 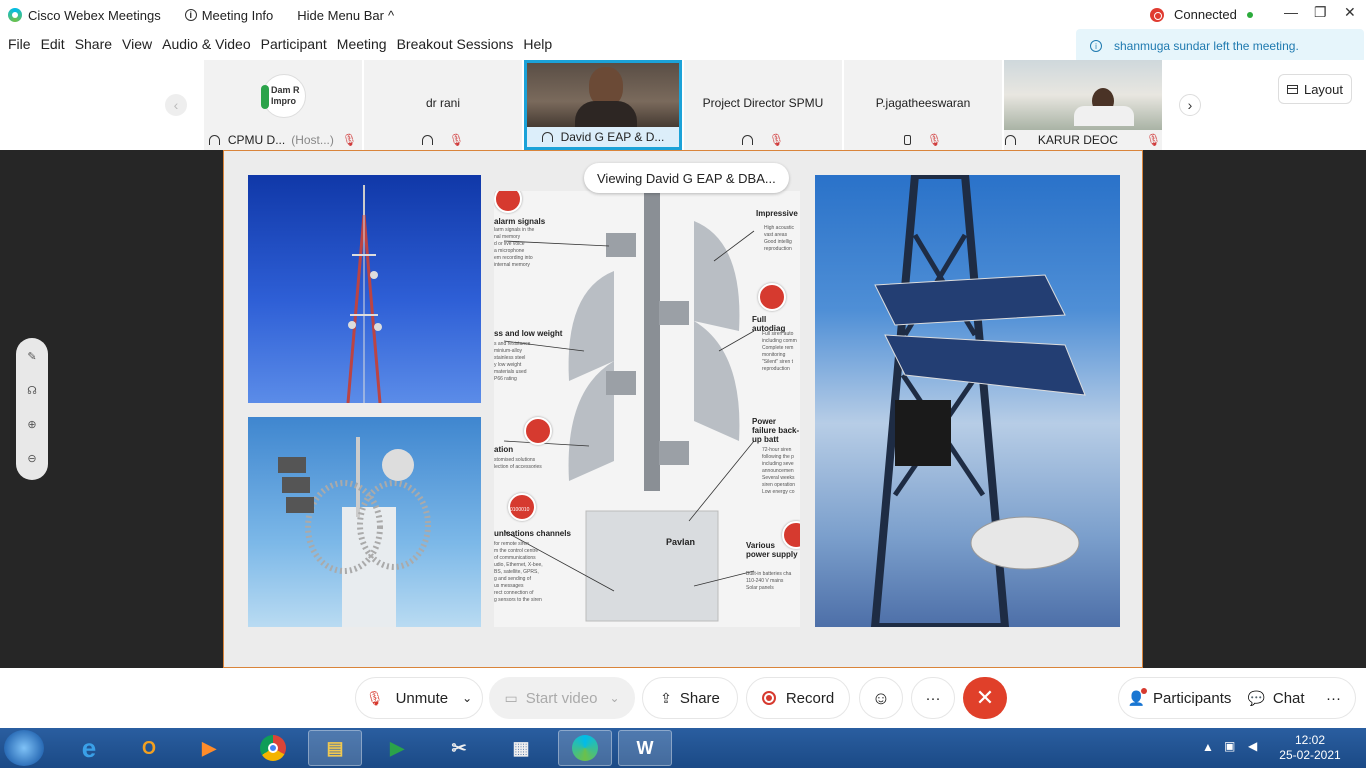 I want to click on more-panels-button: ···, so click(x=1334, y=698).